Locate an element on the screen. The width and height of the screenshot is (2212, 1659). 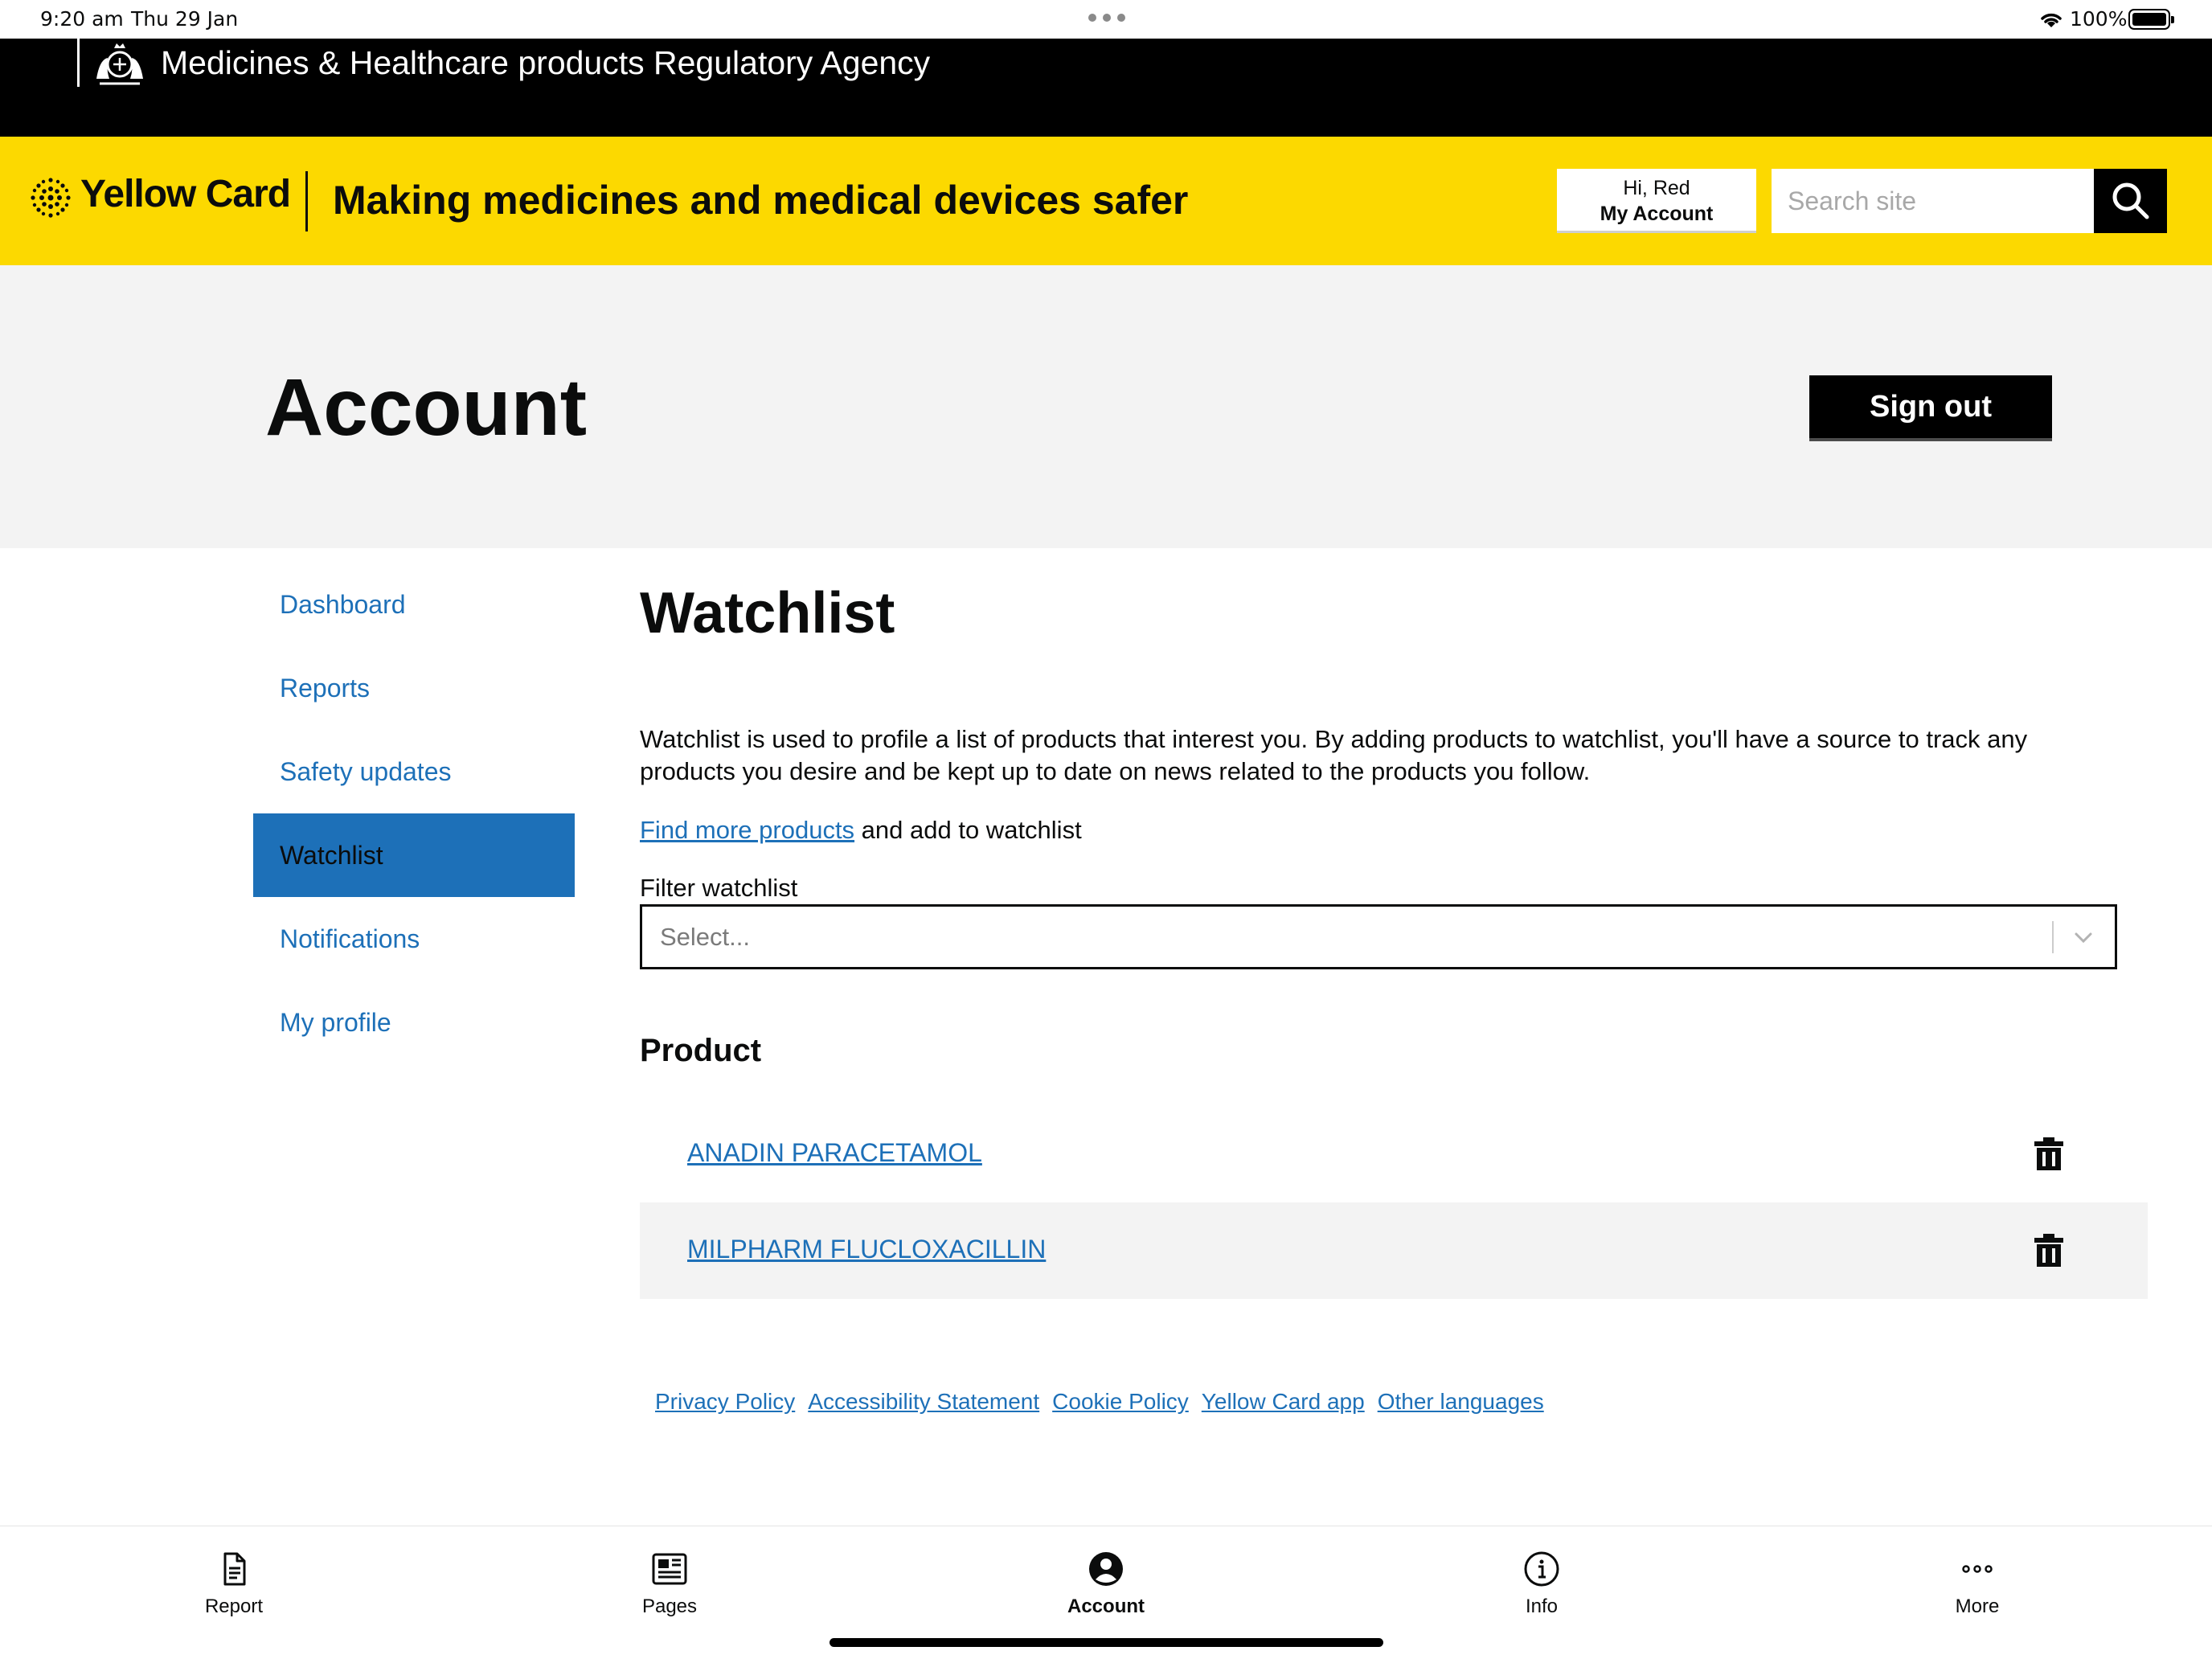
yellow-card-app-link: Yellow Card app is located at coordinates (1283, 1401).